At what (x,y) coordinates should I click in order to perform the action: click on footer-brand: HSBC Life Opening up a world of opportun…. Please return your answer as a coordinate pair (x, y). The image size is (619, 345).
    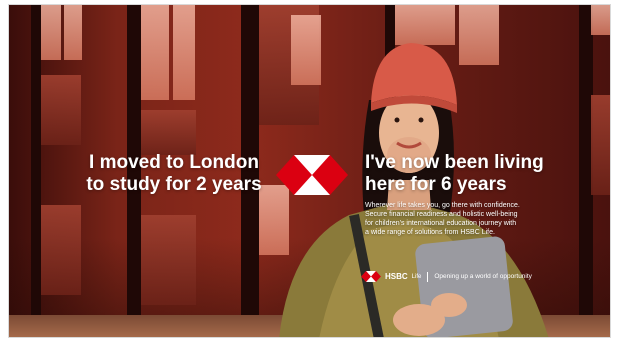
    Looking at the image, I should click on (446, 276).